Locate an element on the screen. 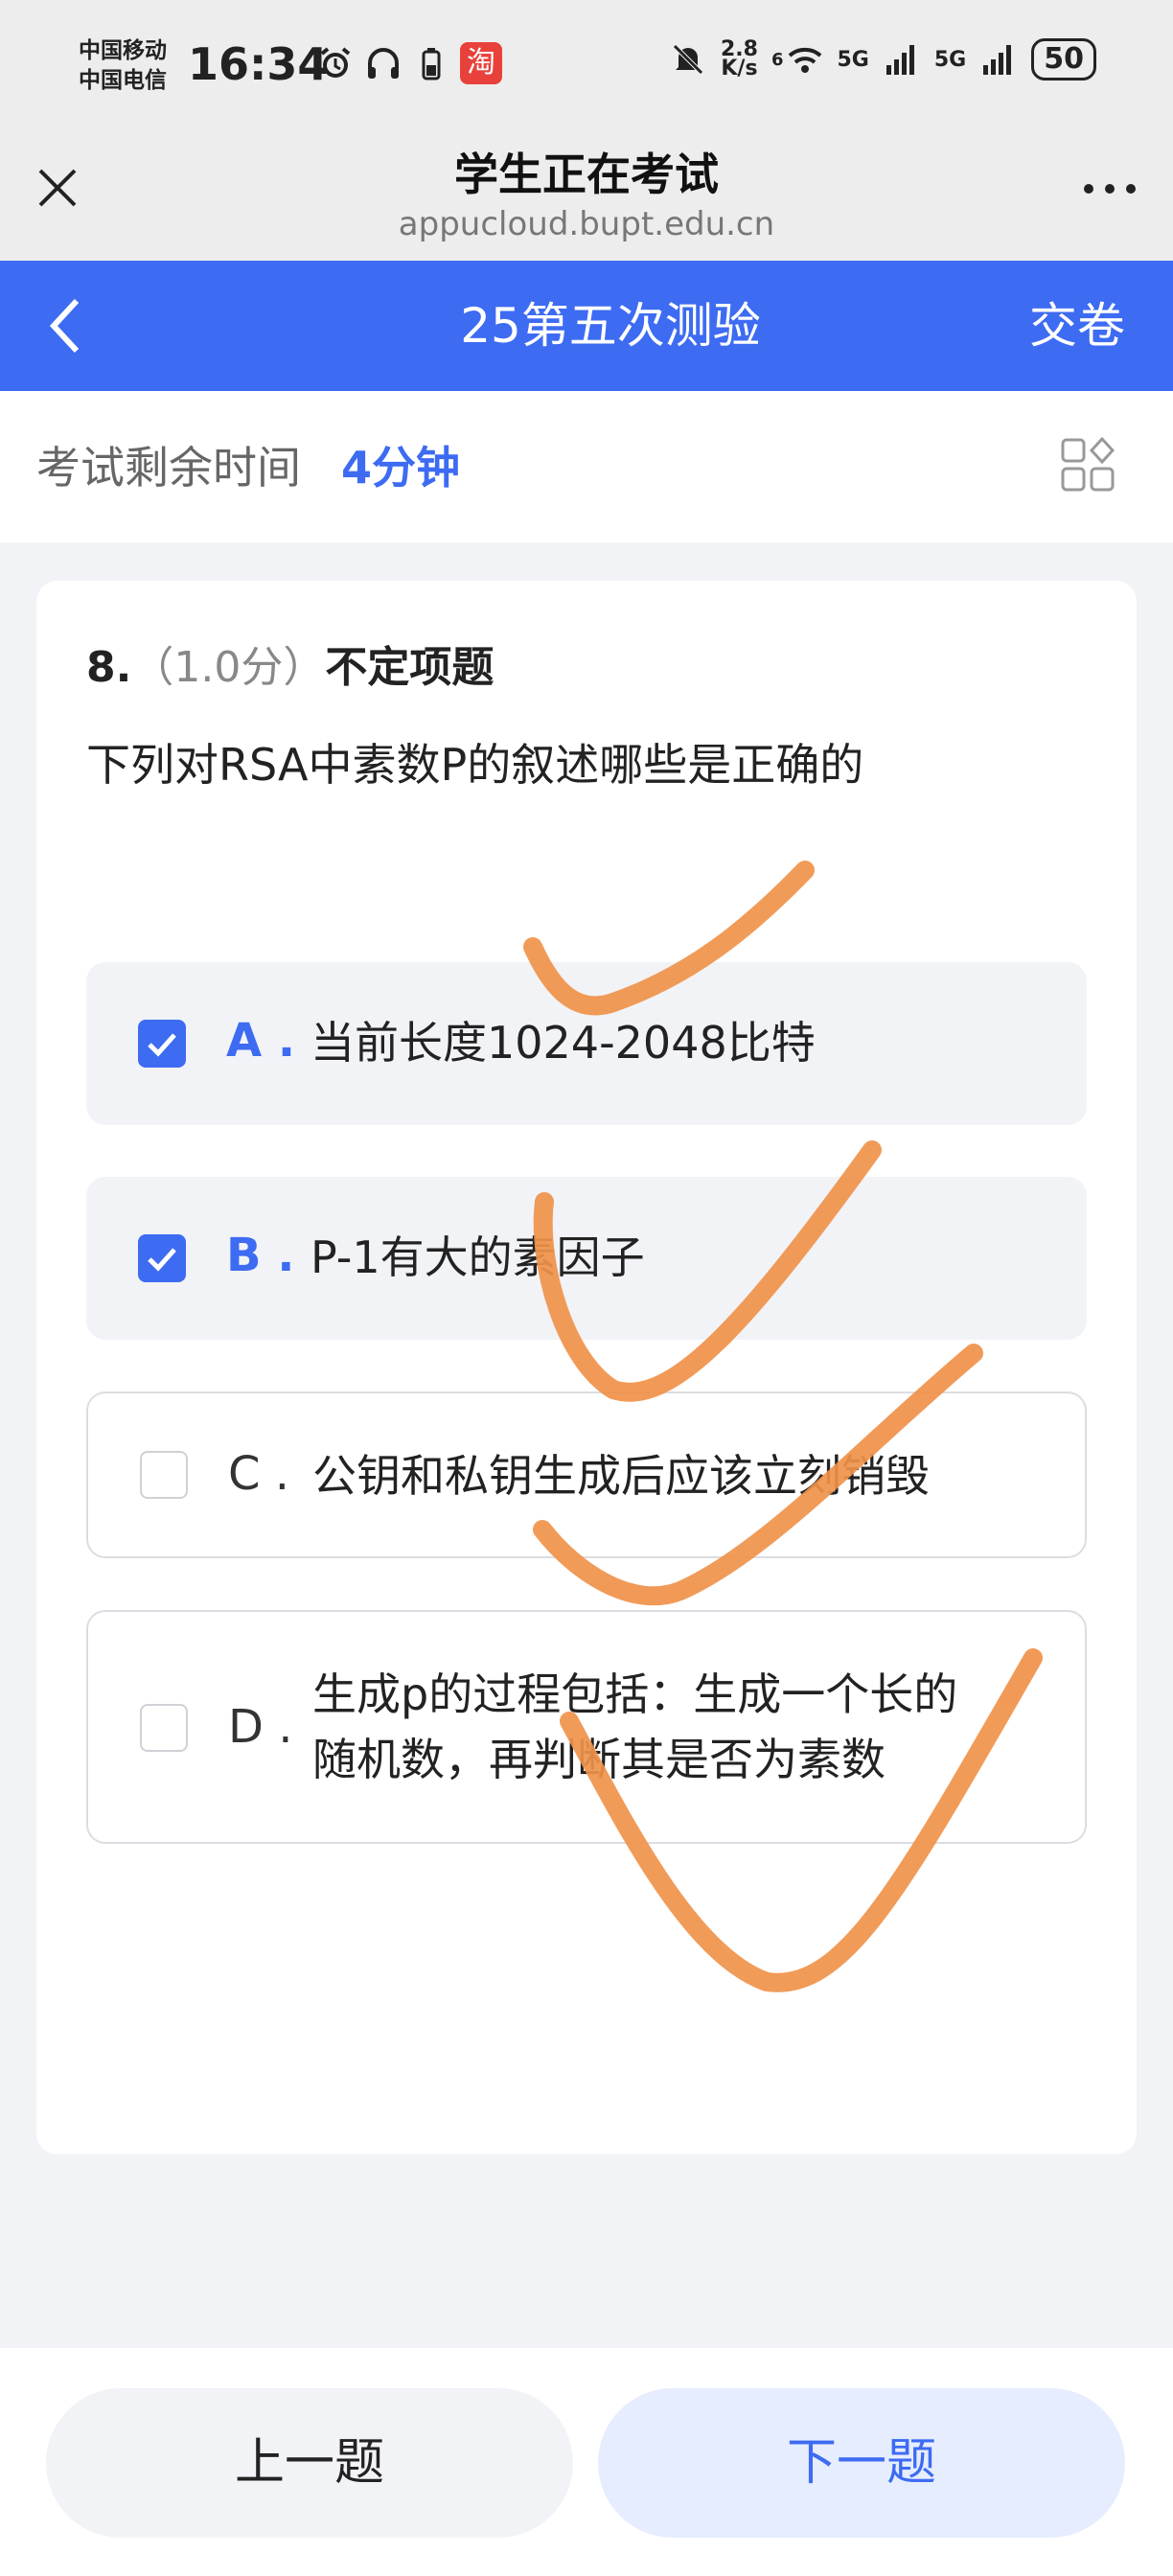 The width and height of the screenshot is (1173, 2576). option-text: 当前长度1024-2048比特 is located at coordinates (563, 1043).